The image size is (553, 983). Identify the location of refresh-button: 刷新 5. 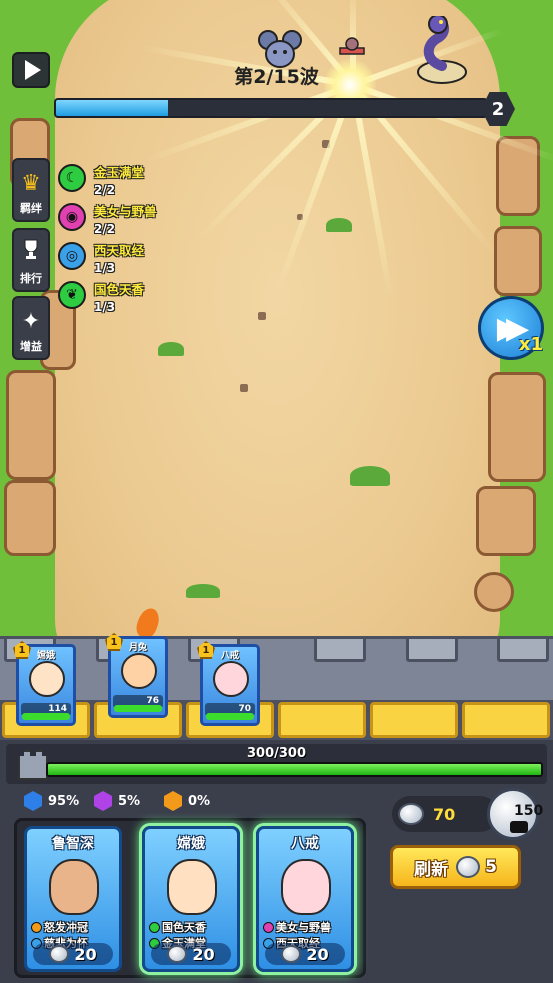
(455, 867).